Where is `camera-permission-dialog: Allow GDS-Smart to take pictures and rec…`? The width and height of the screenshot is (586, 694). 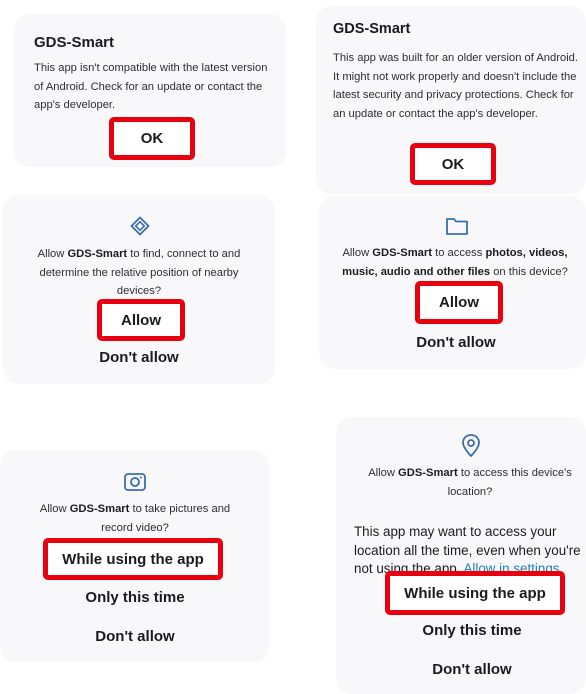 camera-permission-dialog: Allow GDS-Smart to take pictures and rec… is located at coordinates (135, 556).